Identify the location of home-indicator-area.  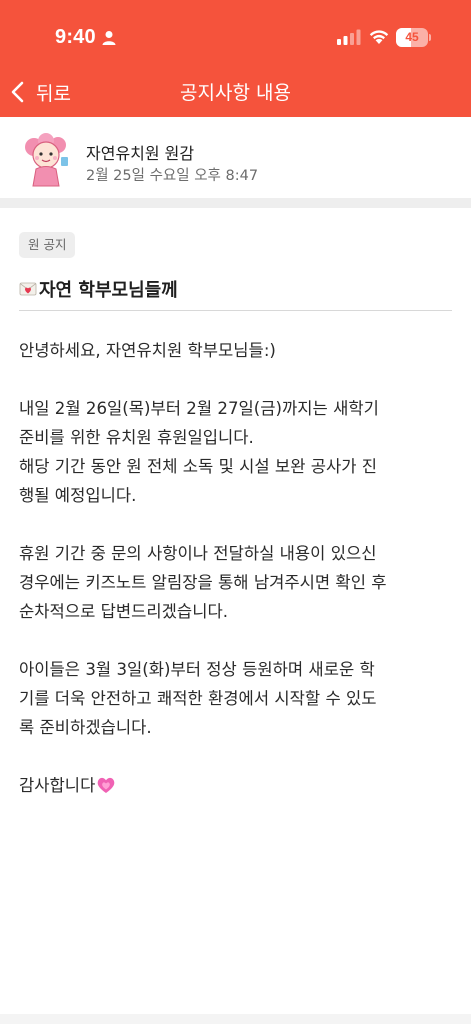
(235, 1019).